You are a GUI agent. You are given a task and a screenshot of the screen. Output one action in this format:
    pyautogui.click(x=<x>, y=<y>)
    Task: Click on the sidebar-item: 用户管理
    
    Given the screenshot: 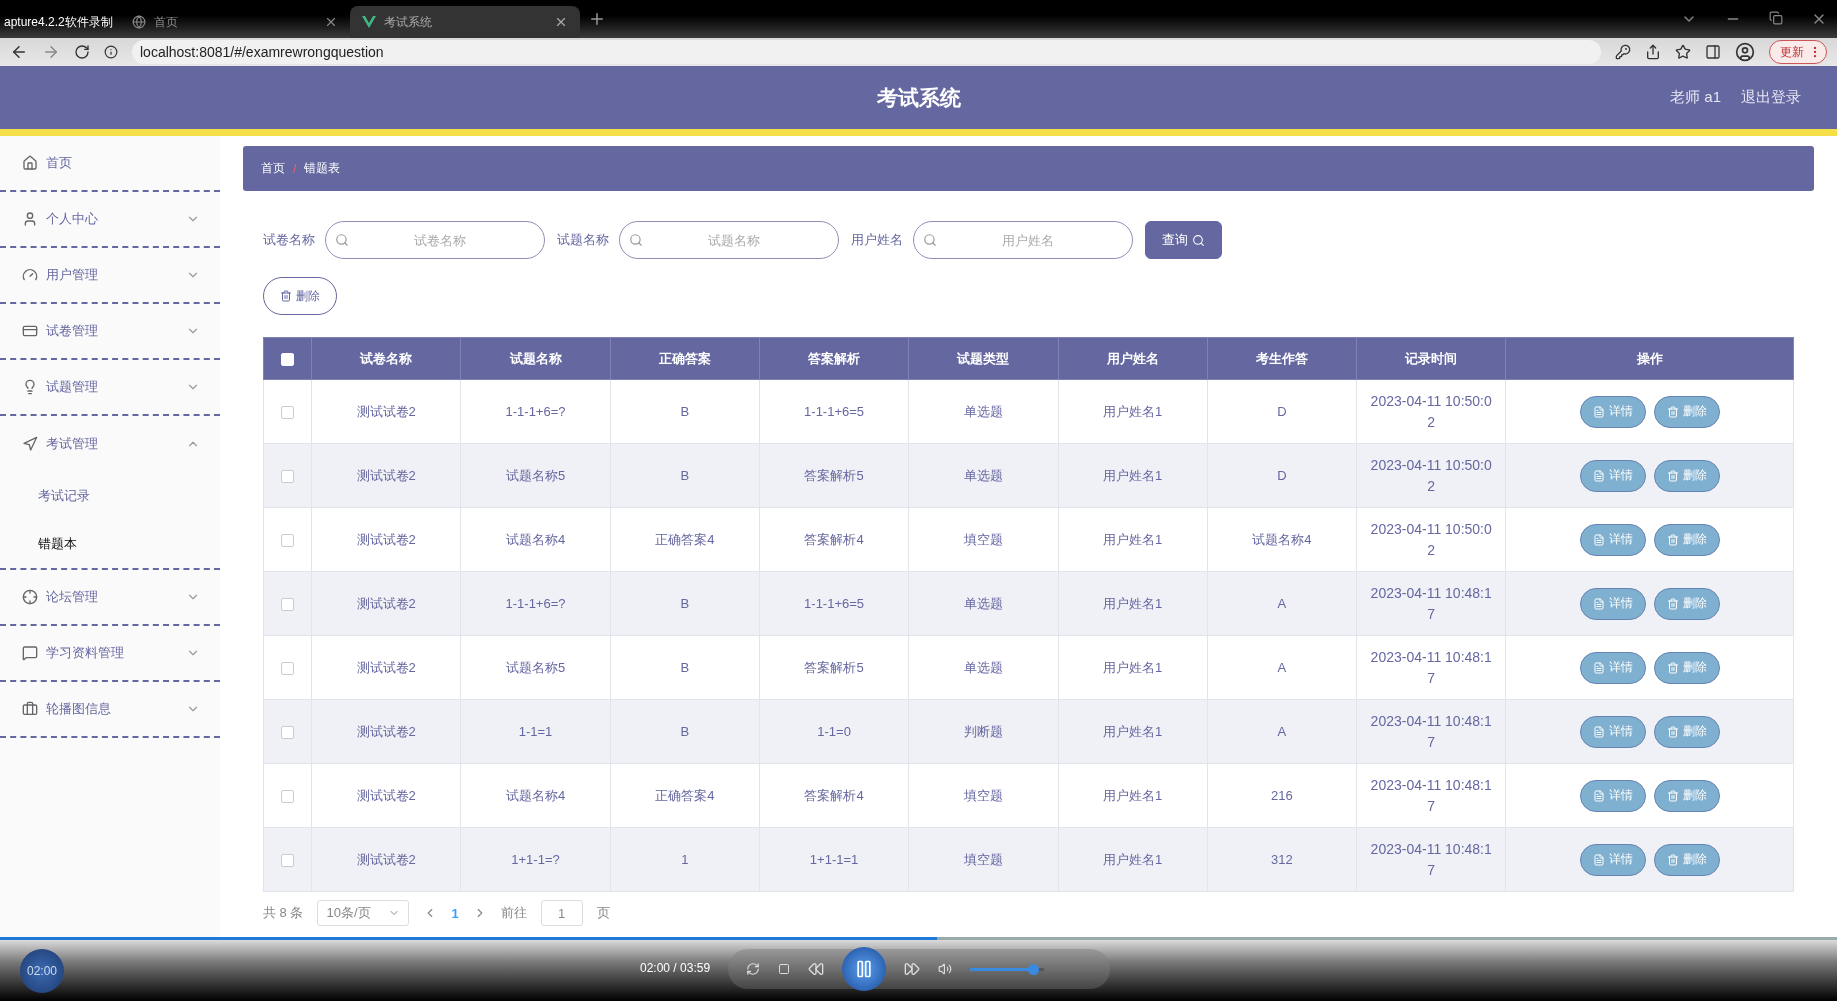 What is the action you would take?
    pyautogui.click(x=110, y=276)
    